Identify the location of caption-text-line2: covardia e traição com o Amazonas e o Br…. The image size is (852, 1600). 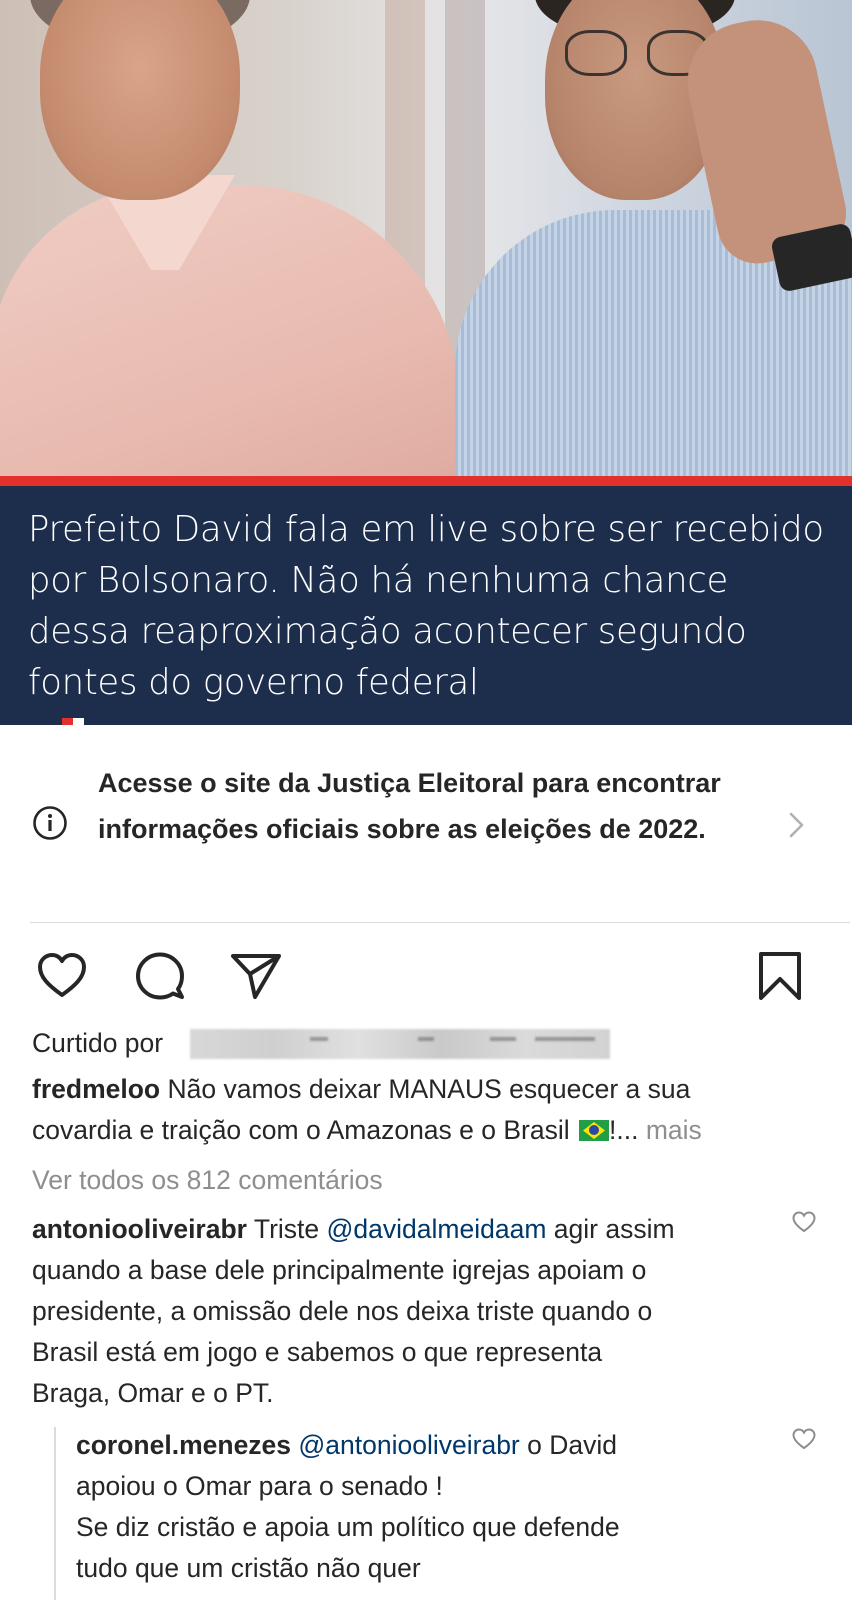
(301, 1130).